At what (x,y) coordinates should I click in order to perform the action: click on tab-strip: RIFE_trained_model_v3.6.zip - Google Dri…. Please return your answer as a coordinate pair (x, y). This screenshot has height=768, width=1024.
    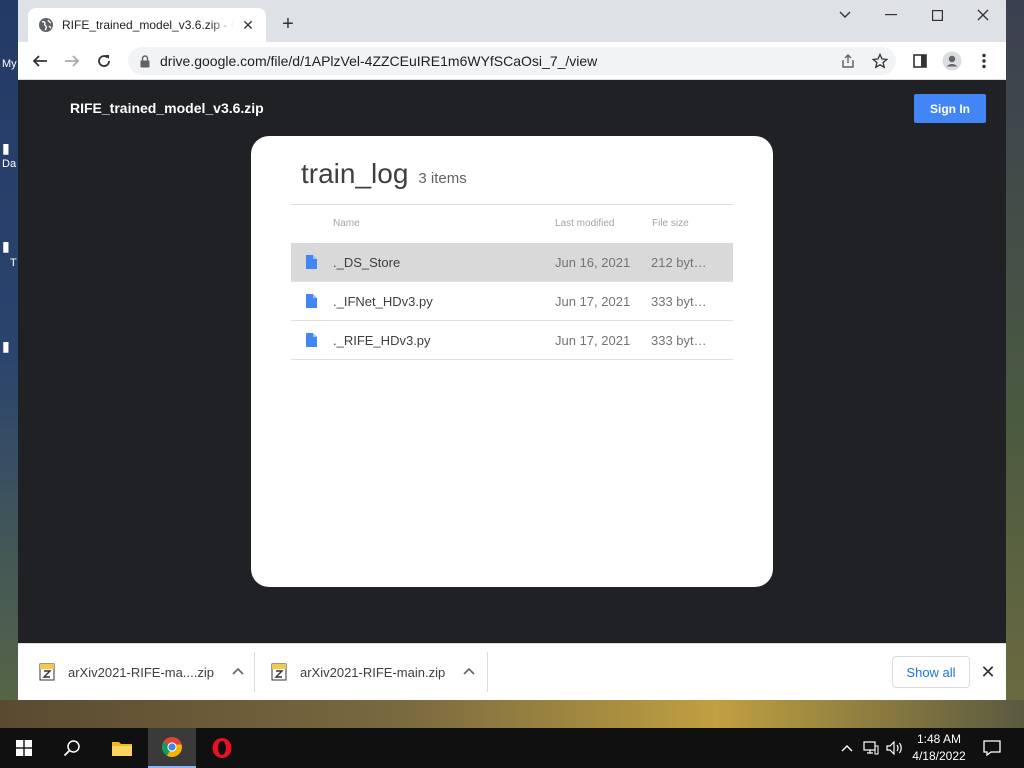
    Looking at the image, I should click on (512, 21).